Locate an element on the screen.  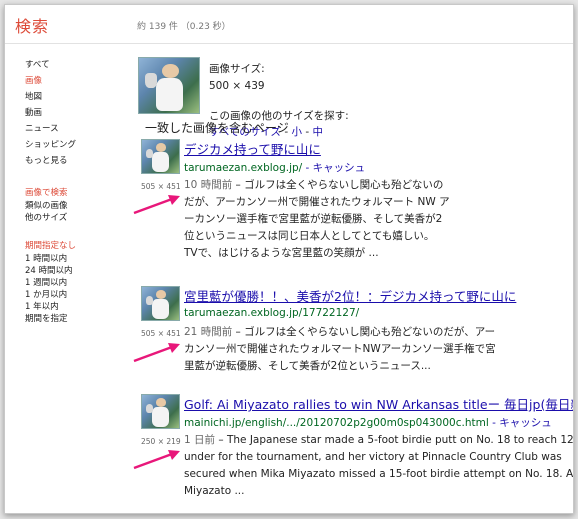
size-link-medium: 中 is located at coordinates (317, 132).